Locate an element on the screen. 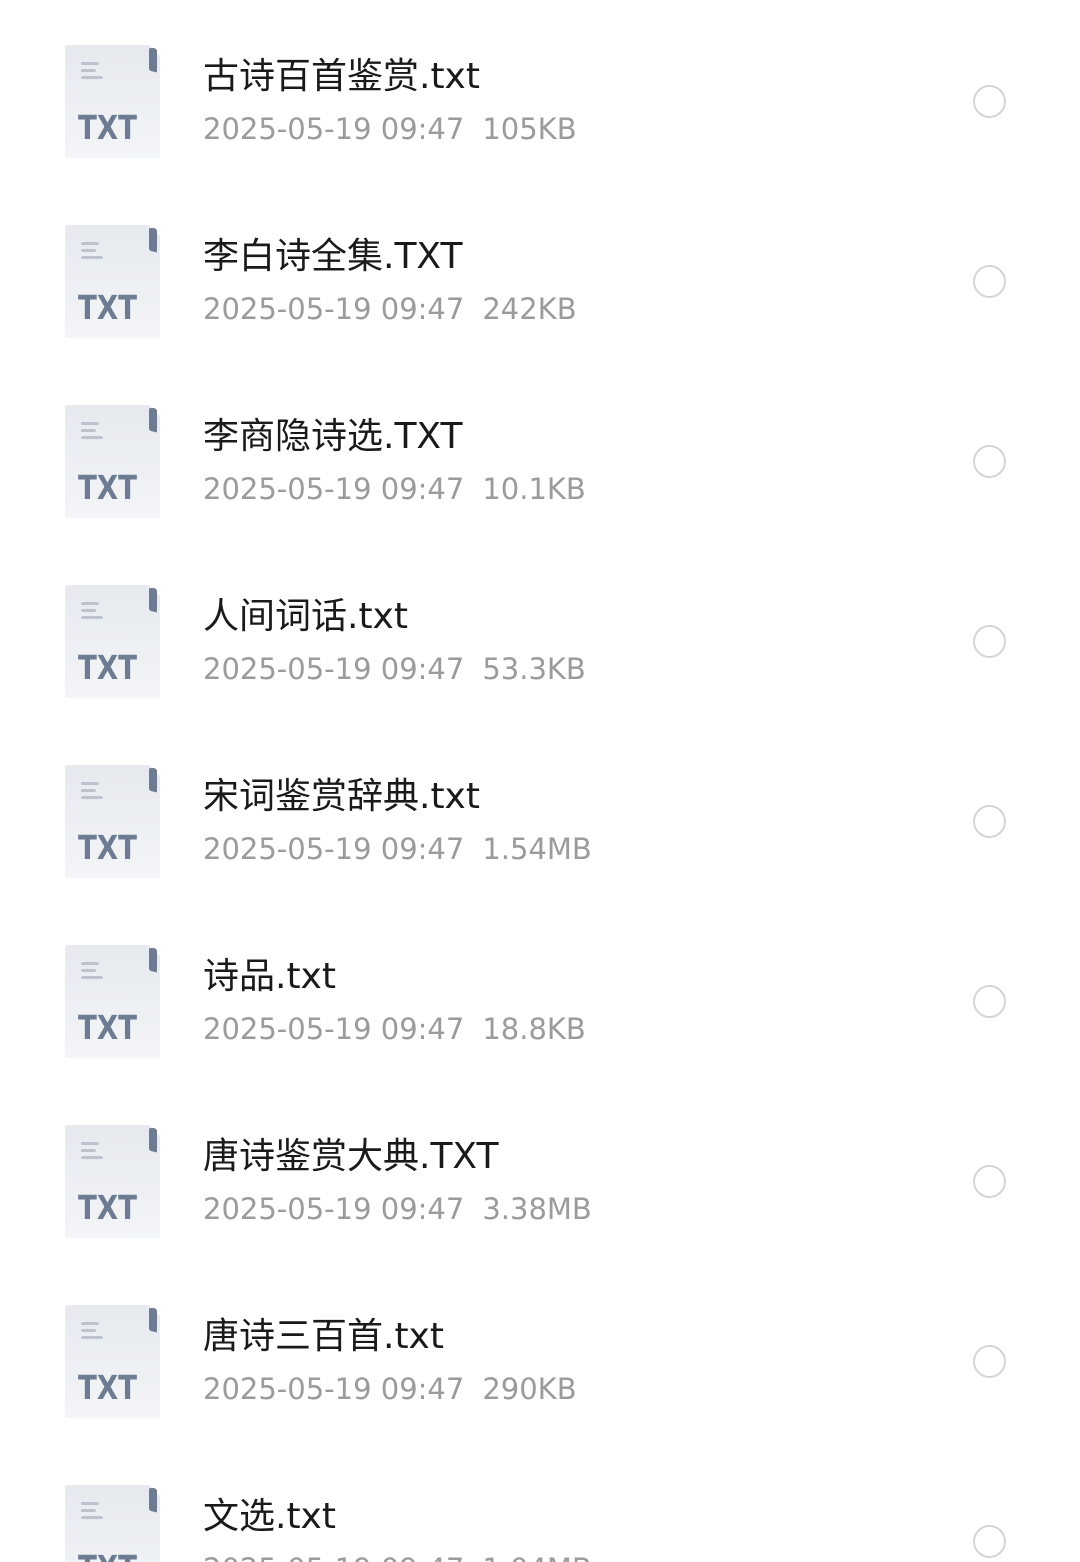  file-row: TXT 唐诗三百首.txt 2025-05-19 09:47 290KB is located at coordinates (540, 1350).